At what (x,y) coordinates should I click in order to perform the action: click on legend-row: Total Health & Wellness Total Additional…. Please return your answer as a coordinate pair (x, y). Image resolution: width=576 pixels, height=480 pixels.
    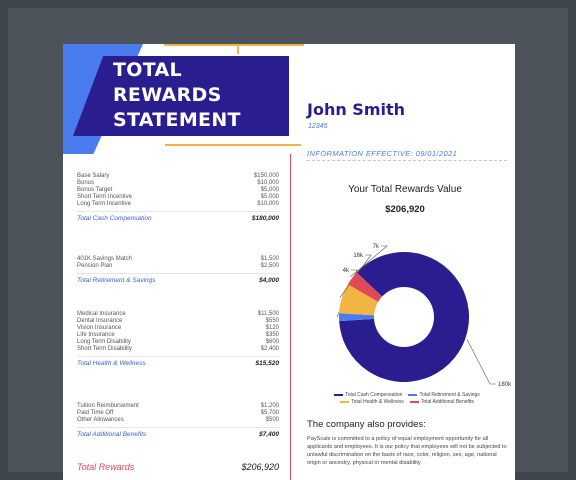
    Looking at the image, I should click on (407, 402).